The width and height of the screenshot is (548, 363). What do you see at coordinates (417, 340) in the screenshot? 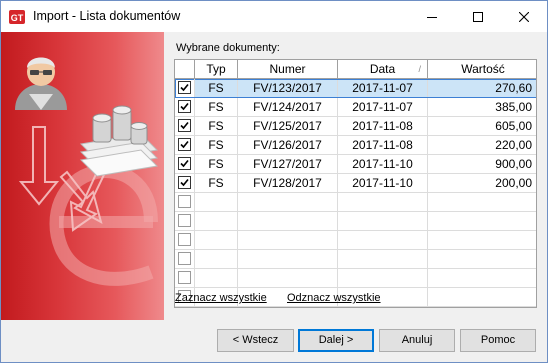
I see `cancel-button: Anuluj` at bounding box center [417, 340].